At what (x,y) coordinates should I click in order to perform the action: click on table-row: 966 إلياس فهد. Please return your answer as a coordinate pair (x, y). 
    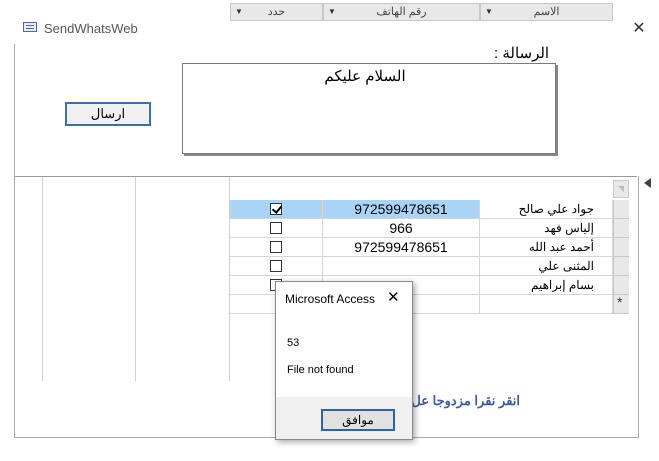
    Looking at the image, I should click on (421, 228).